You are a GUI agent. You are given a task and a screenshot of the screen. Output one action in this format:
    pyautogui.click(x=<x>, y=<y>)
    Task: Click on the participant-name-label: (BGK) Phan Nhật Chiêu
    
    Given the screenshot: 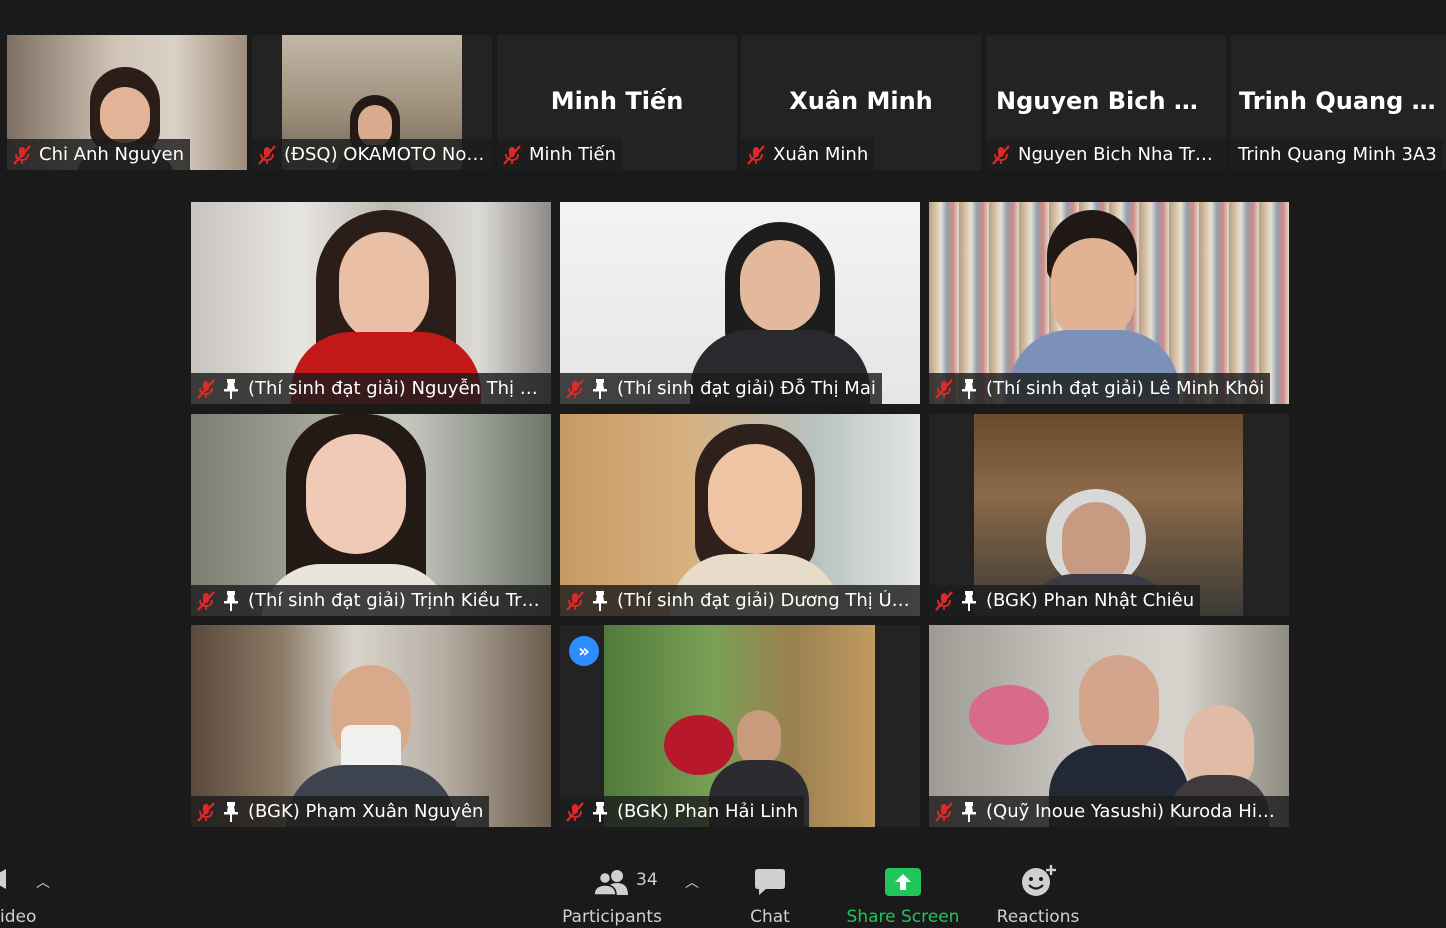 What is the action you would take?
    pyautogui.click(x=1065, y=600)
    